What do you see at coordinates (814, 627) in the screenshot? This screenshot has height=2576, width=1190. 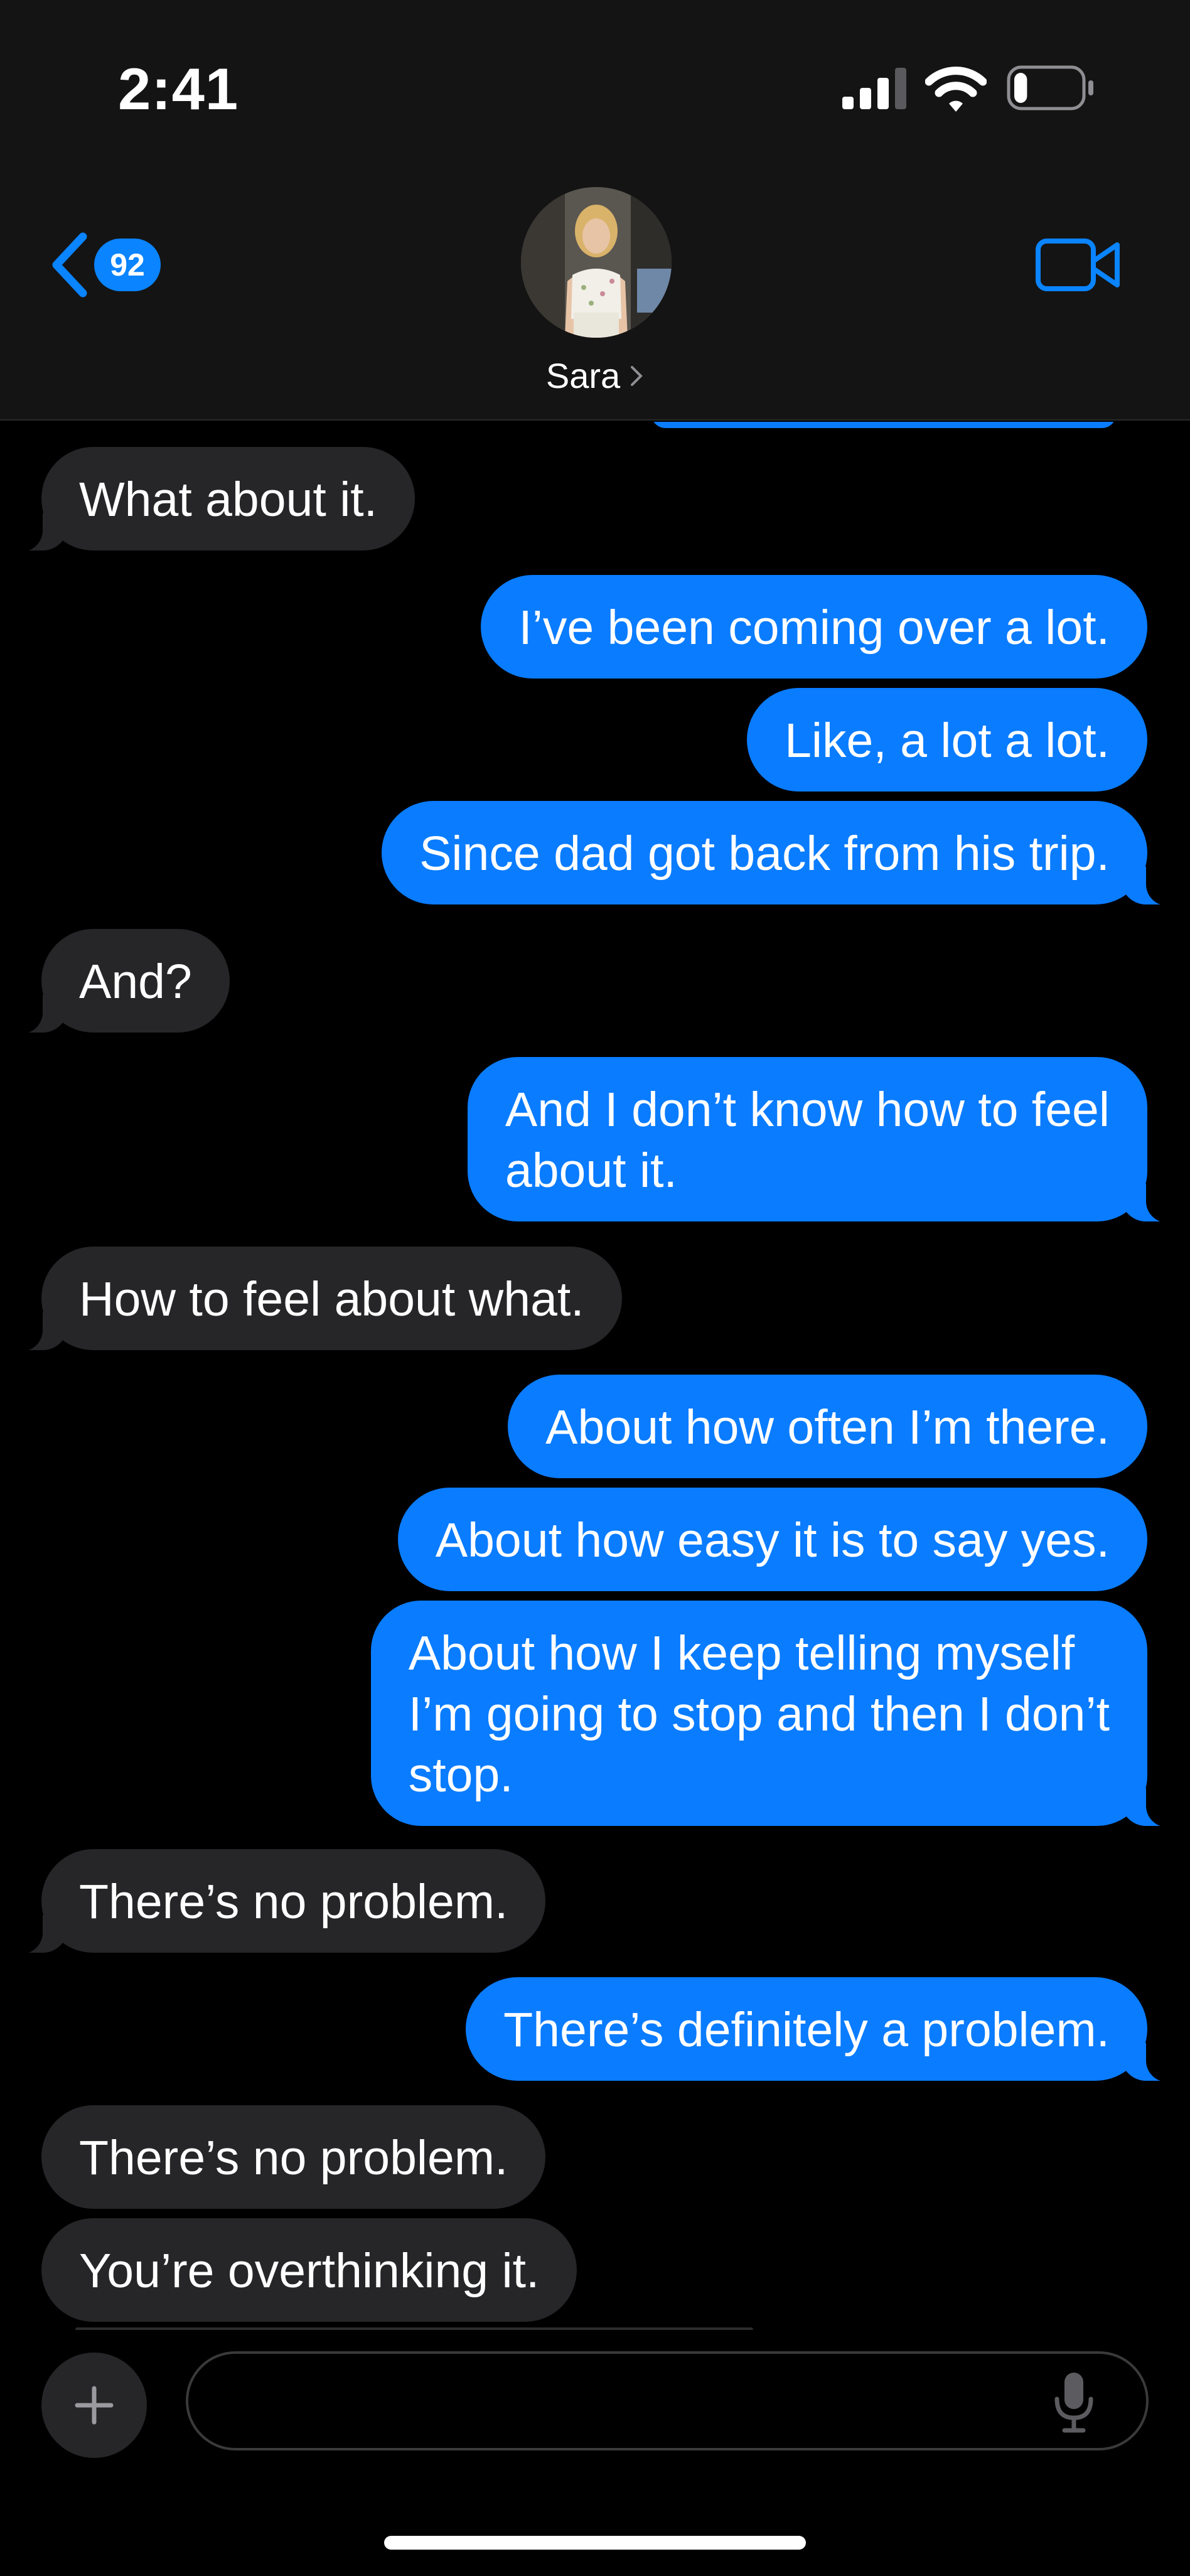 I see `sent-message-bubble: I’ve been coming over a lot.` at bounding box center [814, 627].